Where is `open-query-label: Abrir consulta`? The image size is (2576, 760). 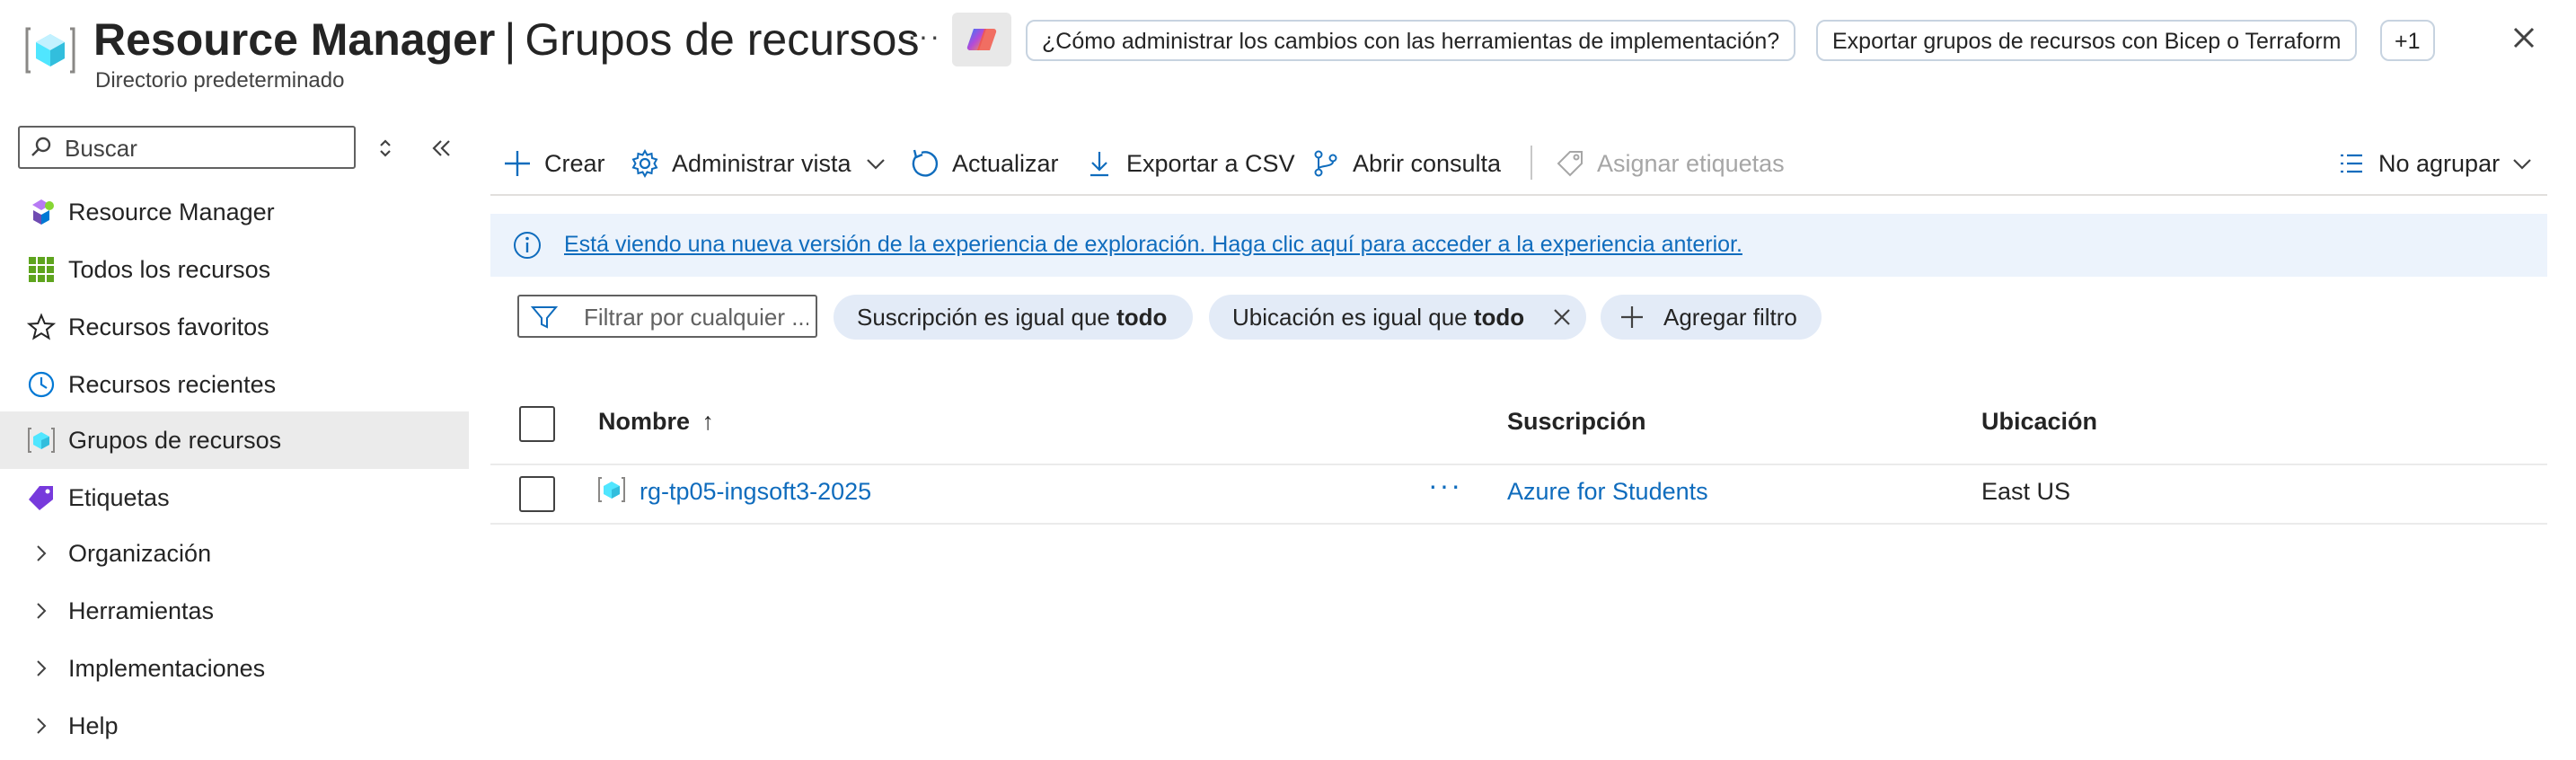 open-query-label: Abrir consulta is located at coordinates (1427, 163).